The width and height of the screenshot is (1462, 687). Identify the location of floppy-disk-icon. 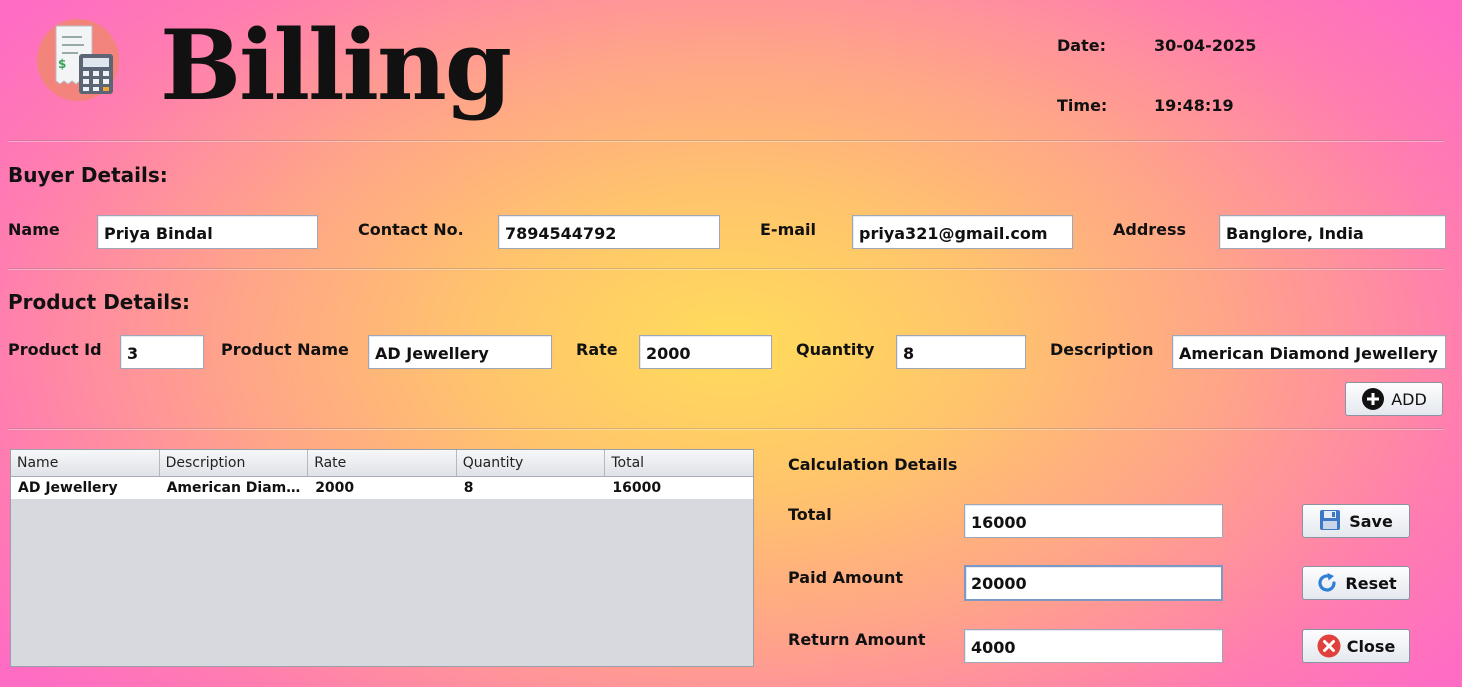
(1331, 521).